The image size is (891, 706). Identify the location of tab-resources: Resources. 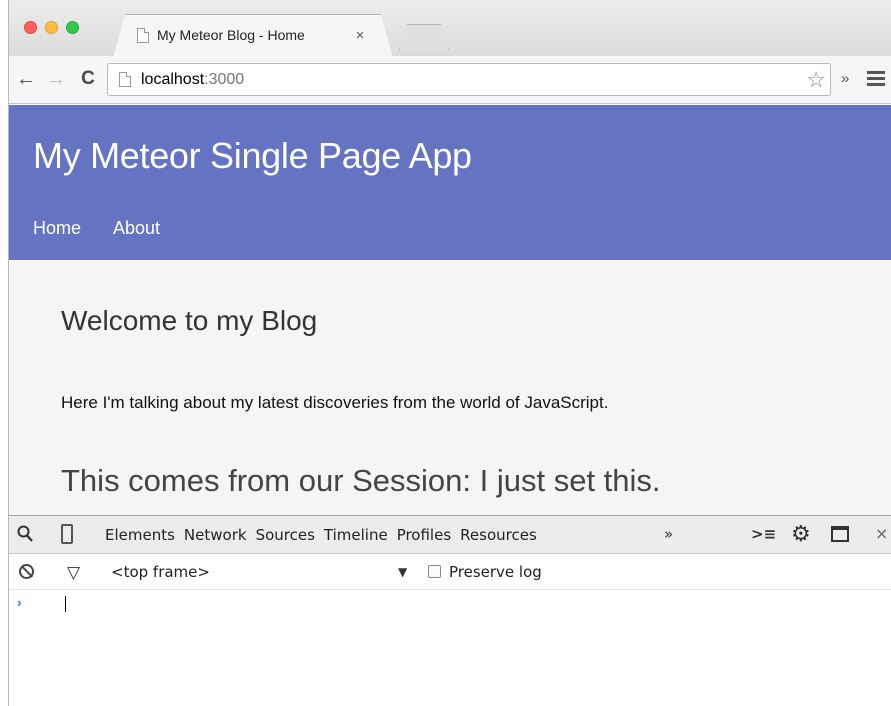
(498, 535).